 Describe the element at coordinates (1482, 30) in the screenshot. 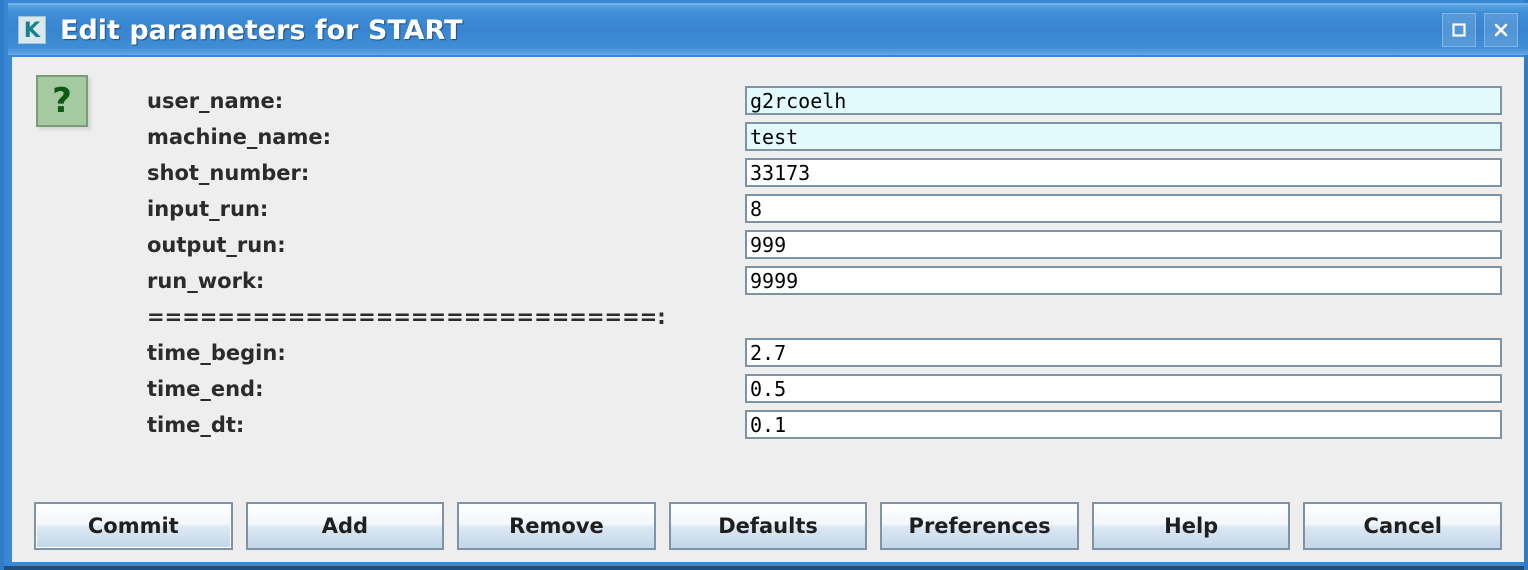

I see `window-controls` at that location.